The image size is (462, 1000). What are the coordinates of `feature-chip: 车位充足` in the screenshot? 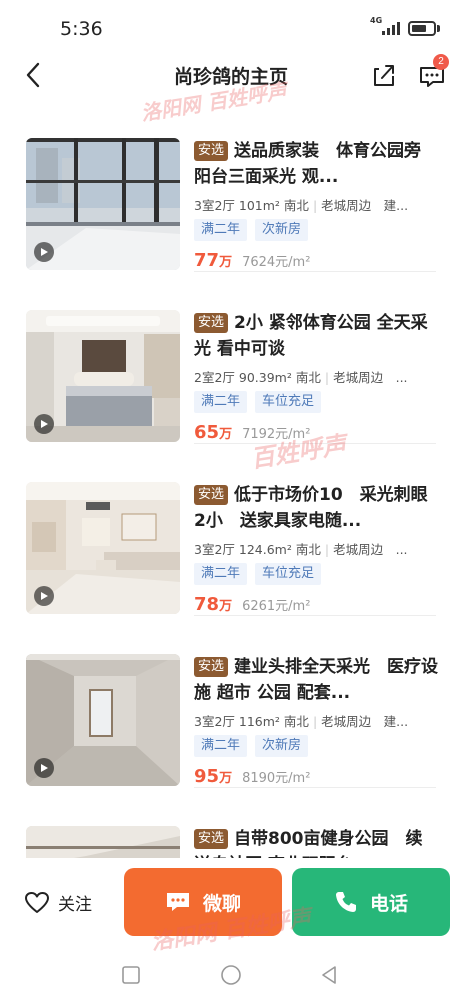 It's located at (288, 402).